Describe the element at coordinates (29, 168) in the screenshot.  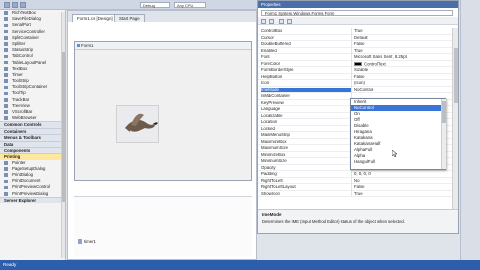
I see `toolbox-item-label: PageSetupDialog` at that location.